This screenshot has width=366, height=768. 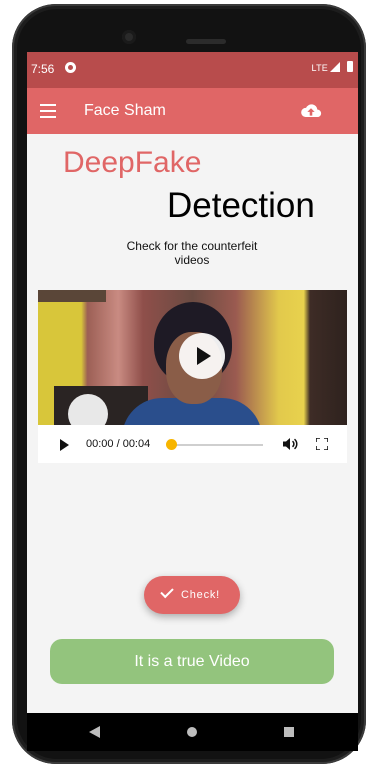 What do you see at coordinates (290, 444) in the screenshot?
I see `volume-icon` at bounding box center [290, 444].